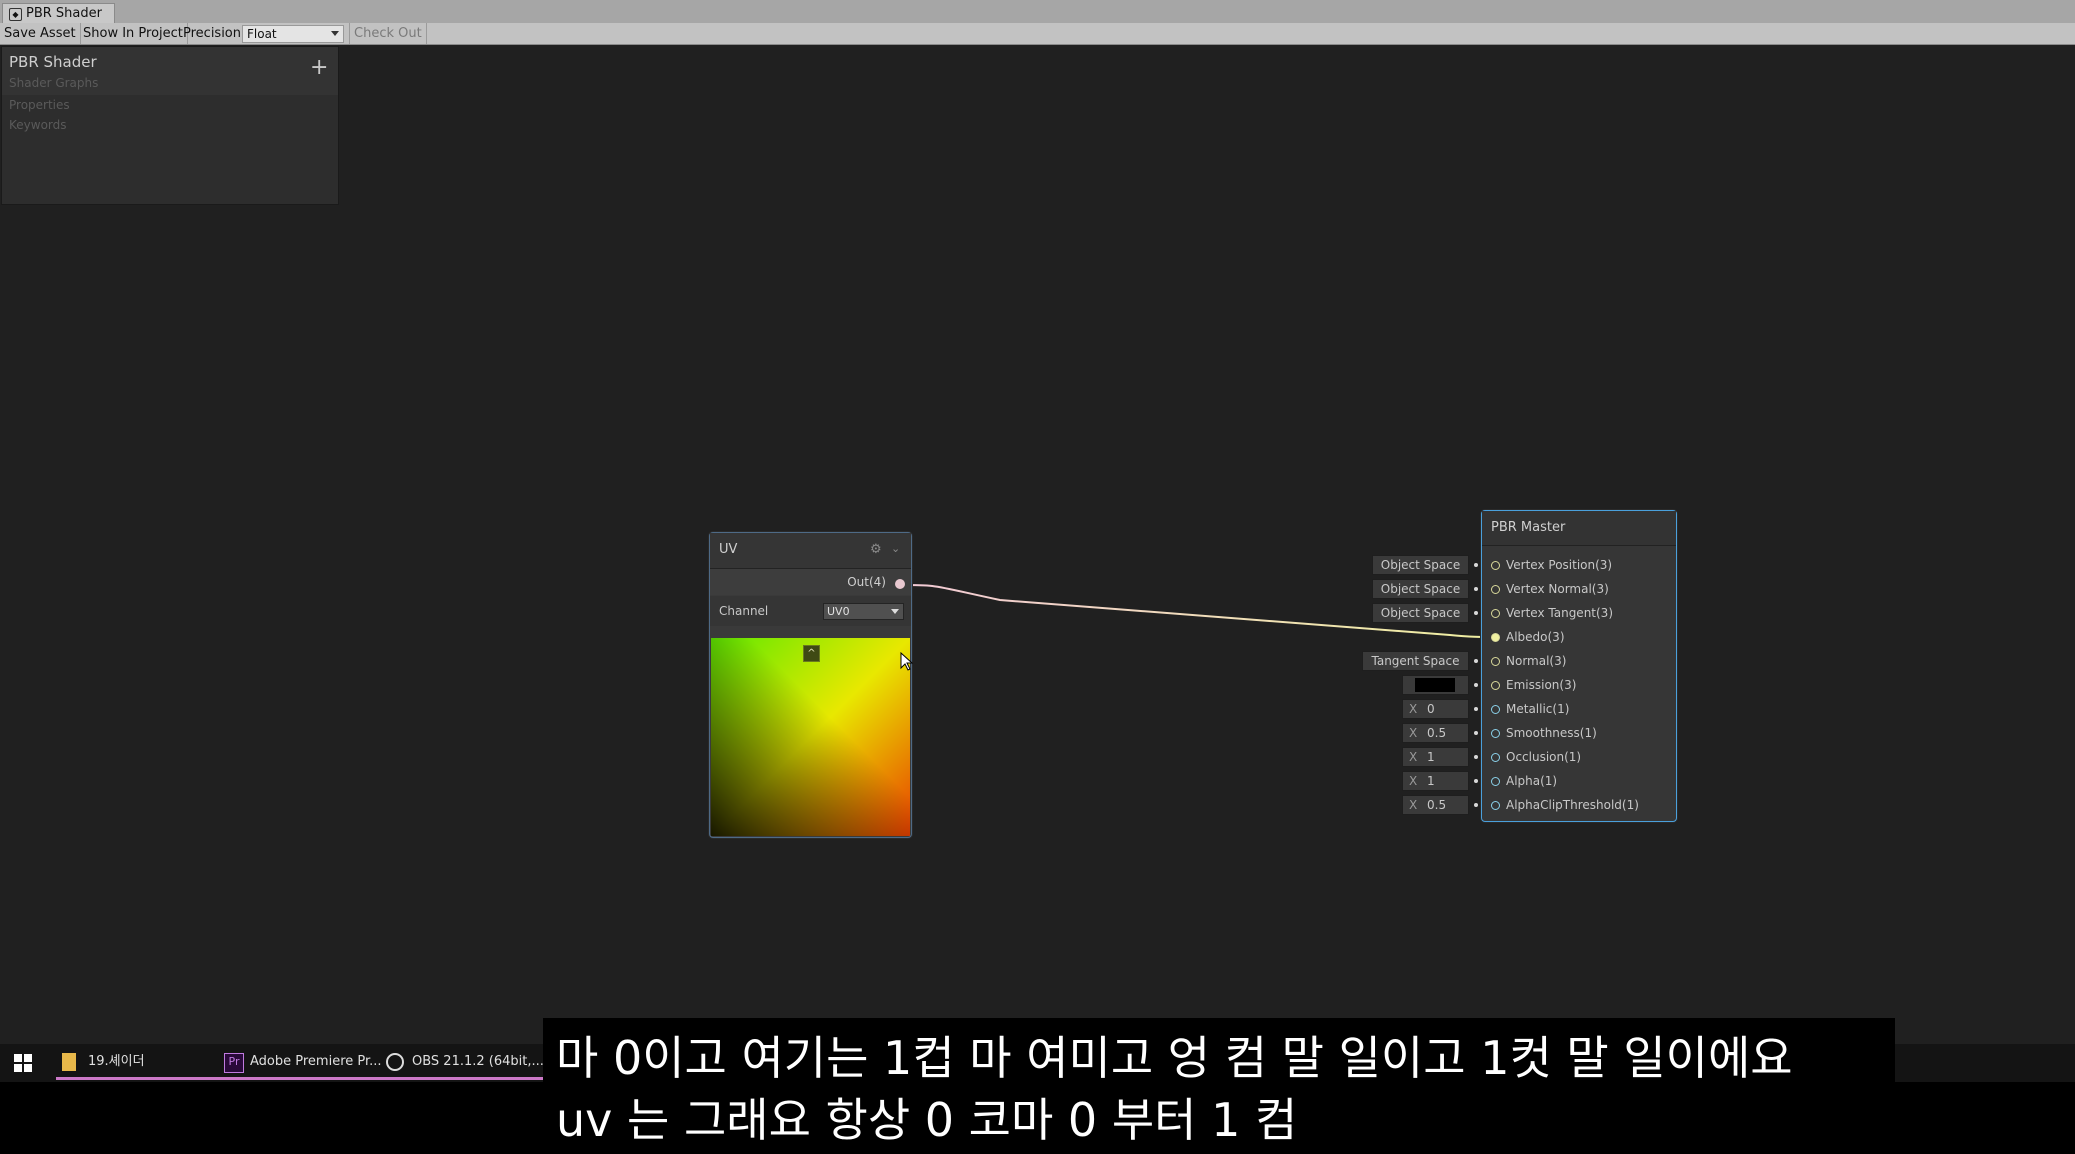 This screenshot has height=1154, width=2075. What do you see at coordinates (1436, 733) in the screenshot?
I see `smoothness-value: 0.5` at bounding box center [1436, 733].